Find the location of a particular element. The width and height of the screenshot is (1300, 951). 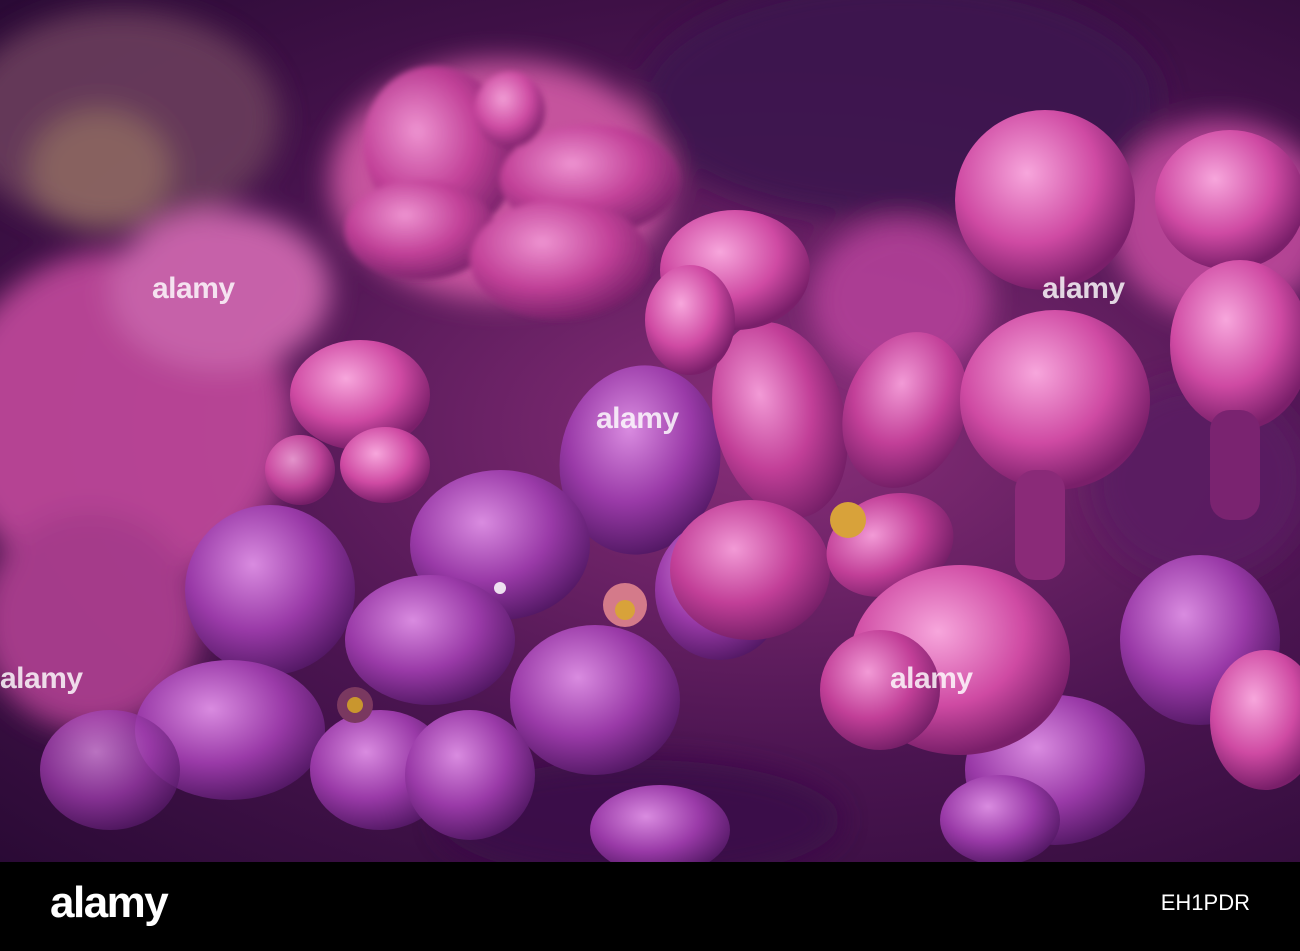

footer-bar: alamy EH1PDR is located at coordinates (650, 906).